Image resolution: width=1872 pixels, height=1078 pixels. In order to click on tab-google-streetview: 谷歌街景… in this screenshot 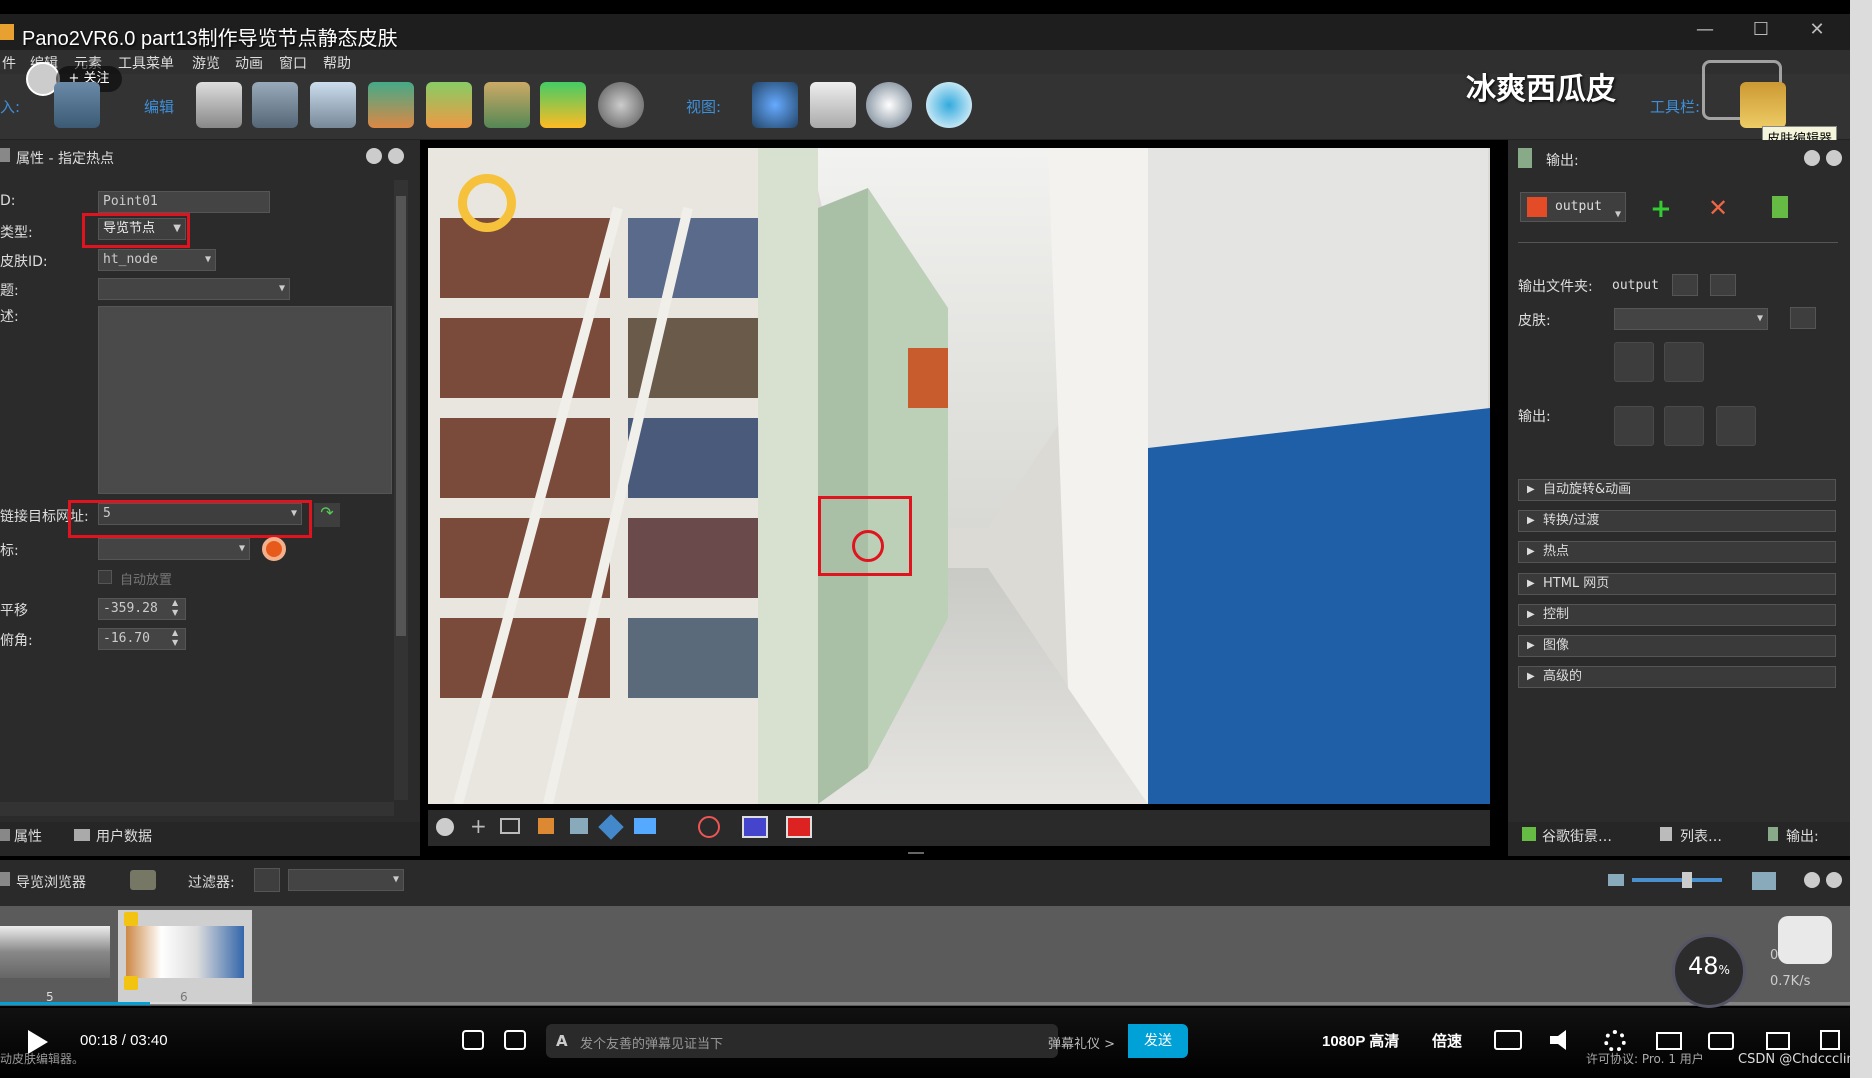, I will do `click(1567, 836)`.